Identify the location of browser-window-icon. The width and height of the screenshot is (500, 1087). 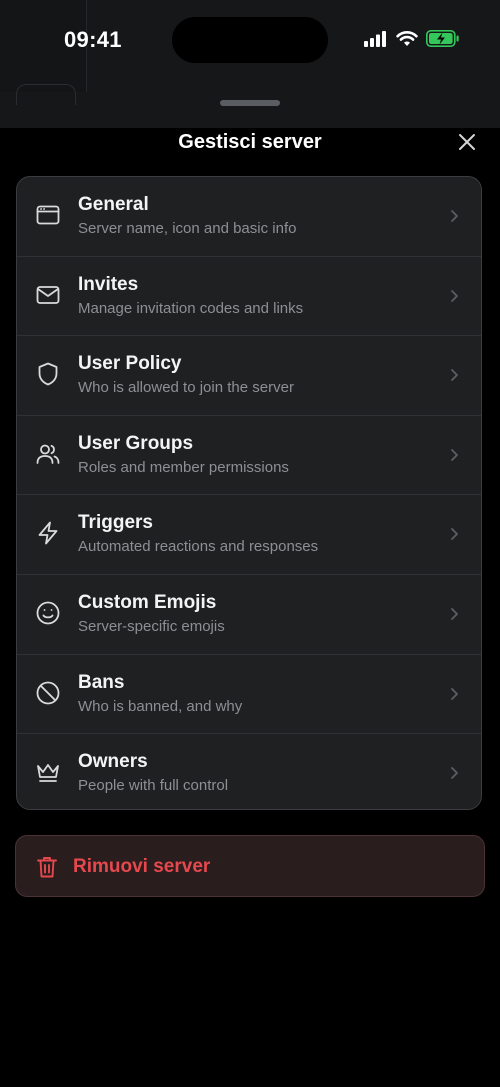
(48, 215).